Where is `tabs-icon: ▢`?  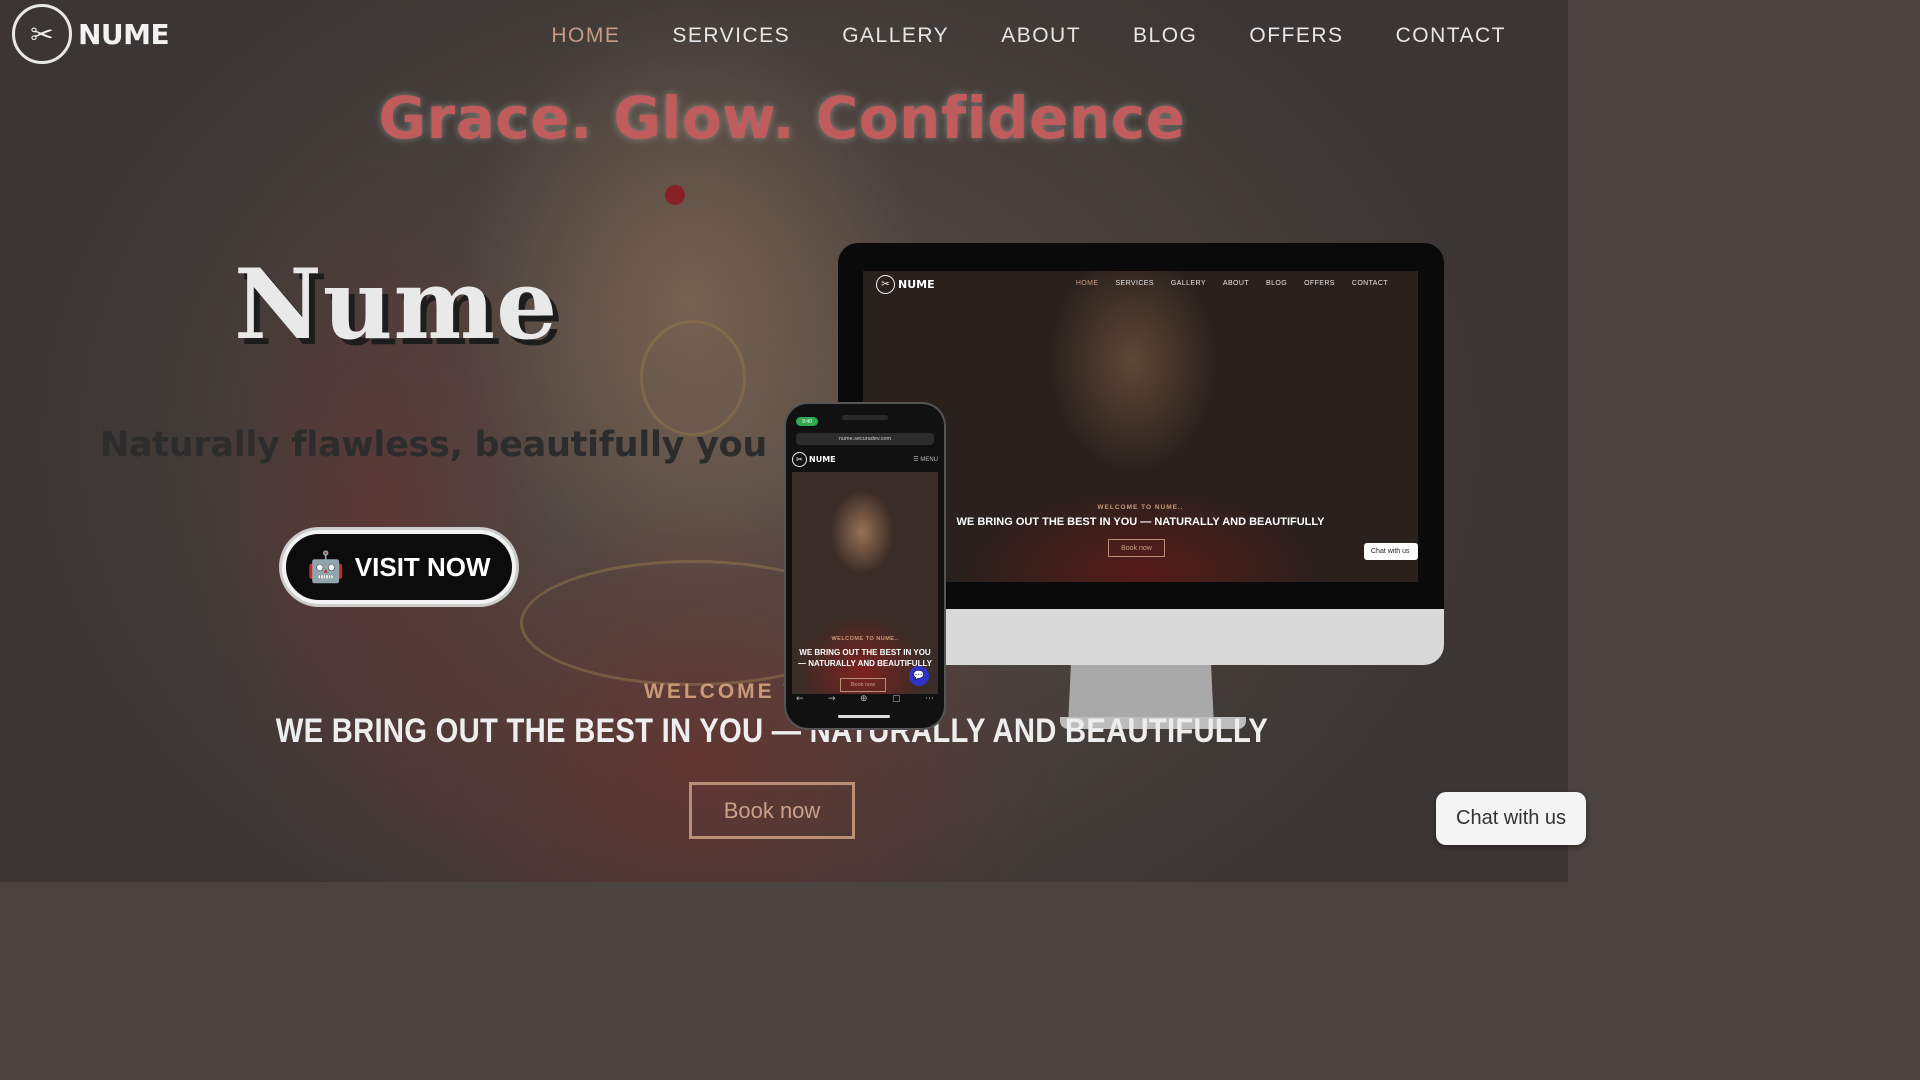 tabs-icon: ▢ is located at coordinates (896, 699).